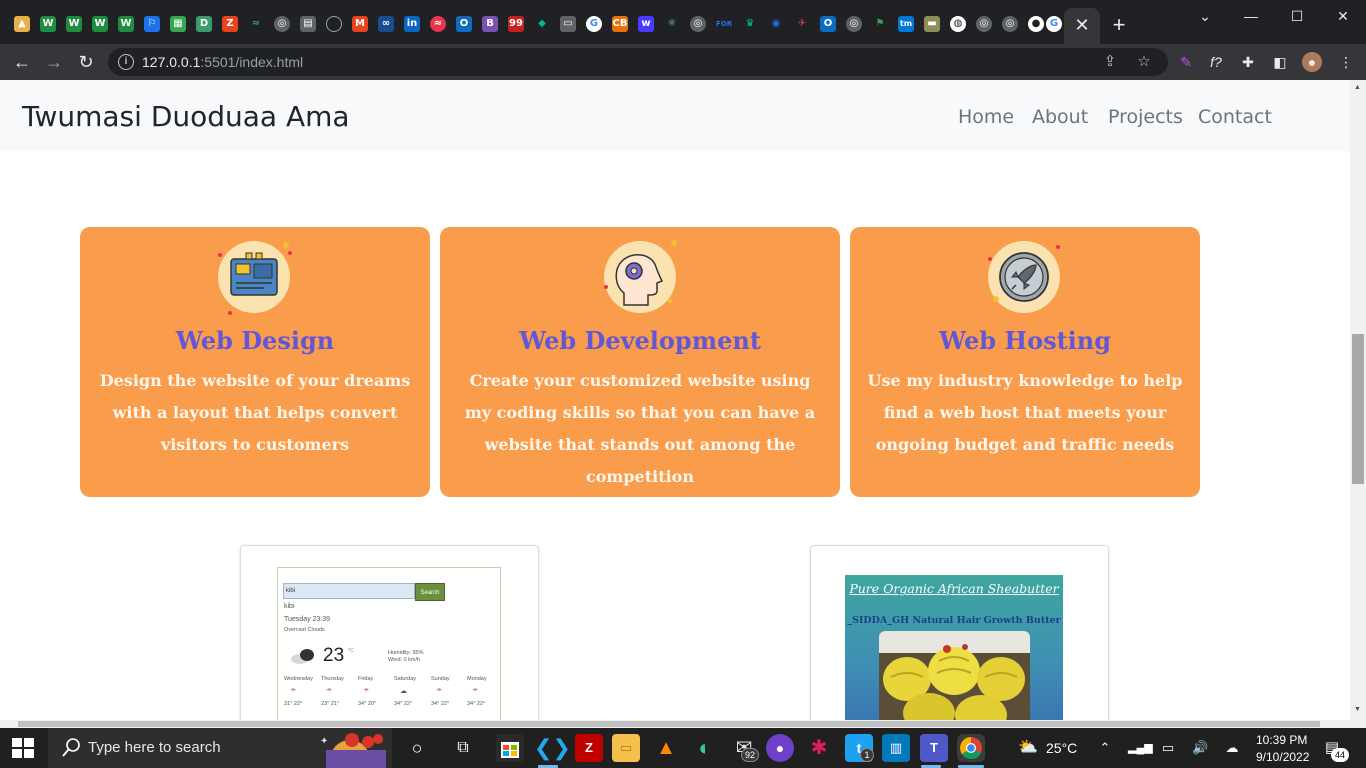 The image size is (1366, 768). What do you see at coordinates (724, 24) in the screenshot?
I see `tab-favicon-28: FOR` at bounding box center [724, 24].